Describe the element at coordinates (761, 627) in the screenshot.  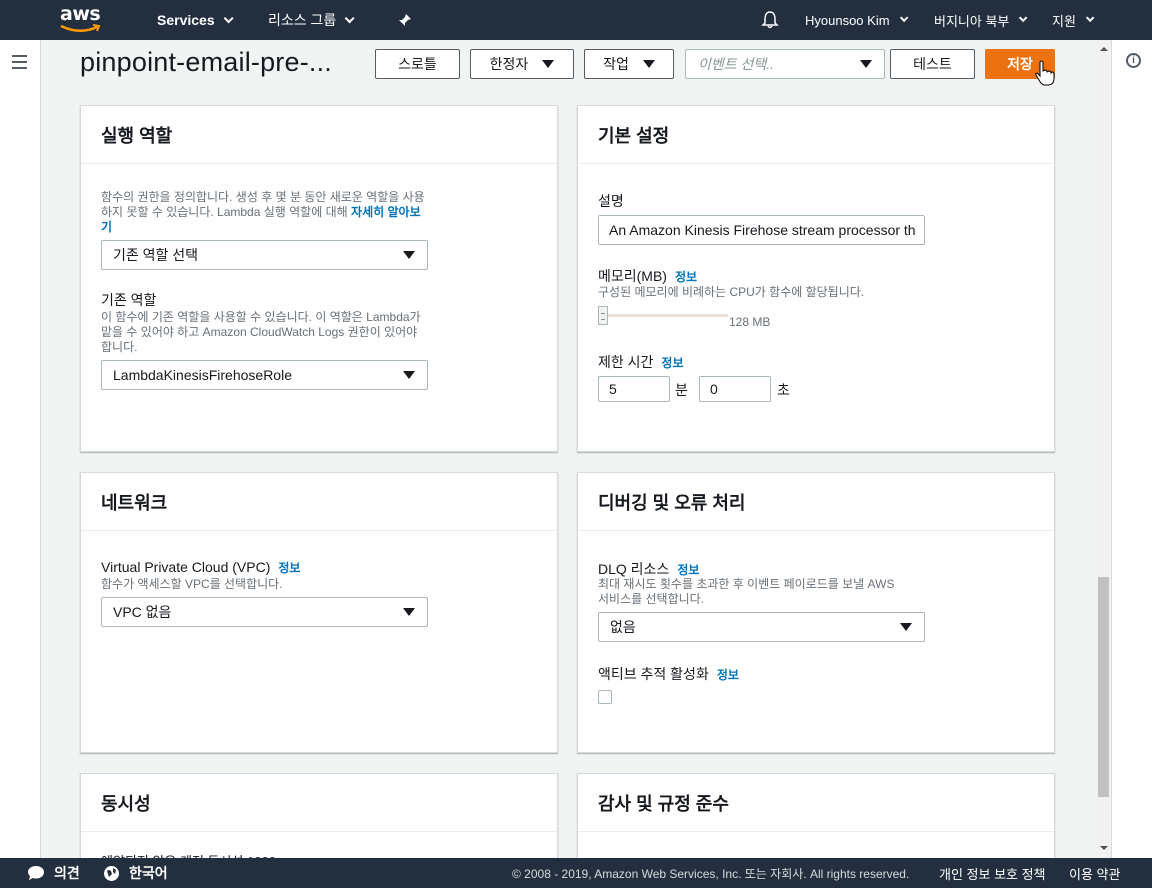
I see `dlq-select: 없음` at that location.